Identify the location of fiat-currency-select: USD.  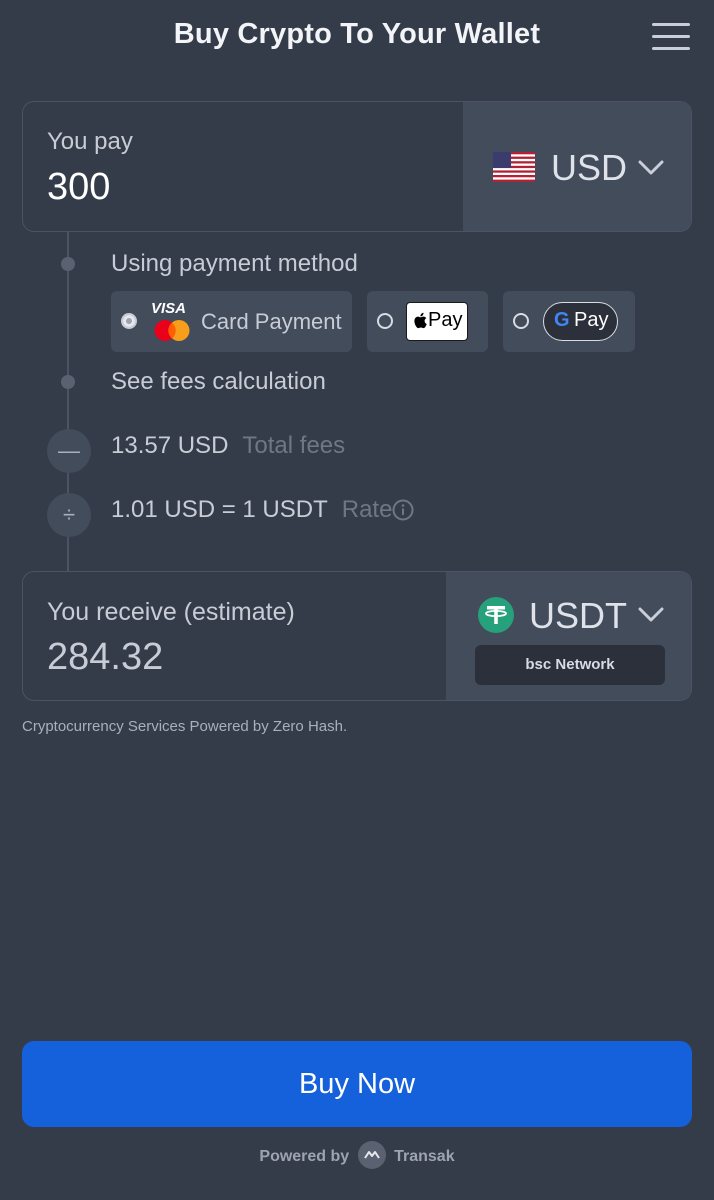
(577, 166).